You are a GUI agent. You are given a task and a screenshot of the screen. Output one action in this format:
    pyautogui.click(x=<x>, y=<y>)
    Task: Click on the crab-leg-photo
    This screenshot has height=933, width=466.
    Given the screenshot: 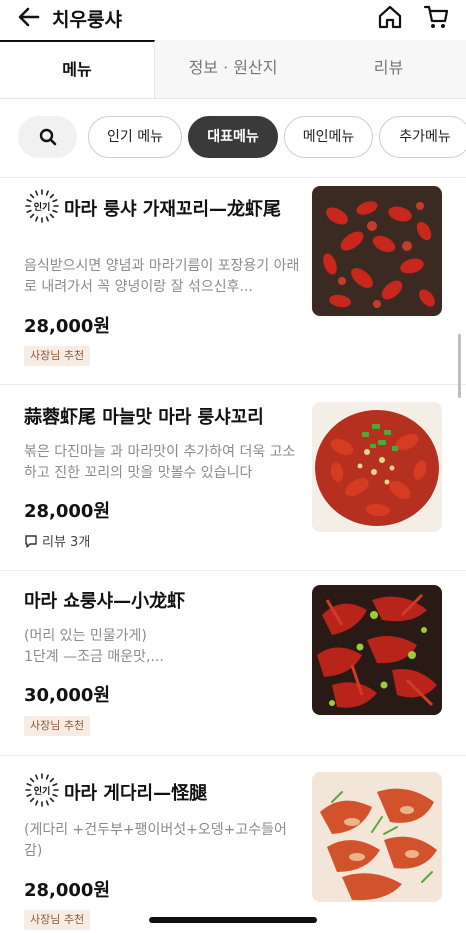 What is the action you would take?
    pyautogui.click(x=377, y=837)
    